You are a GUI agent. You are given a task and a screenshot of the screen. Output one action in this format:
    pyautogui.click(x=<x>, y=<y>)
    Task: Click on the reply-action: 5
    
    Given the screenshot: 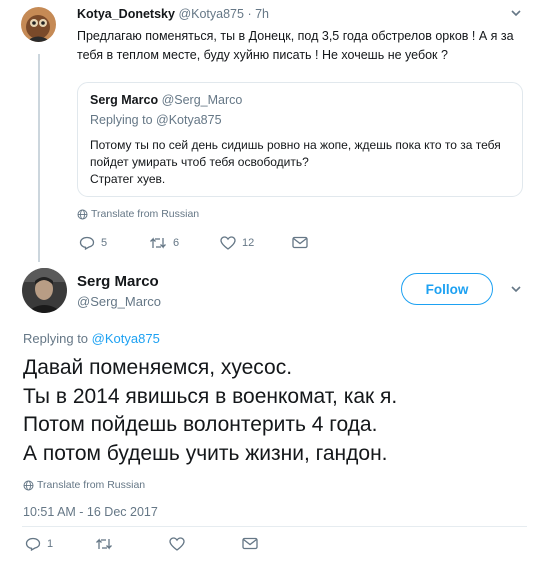 What is the action you would take?
    pyautogui.click(x=93, y=243)
    